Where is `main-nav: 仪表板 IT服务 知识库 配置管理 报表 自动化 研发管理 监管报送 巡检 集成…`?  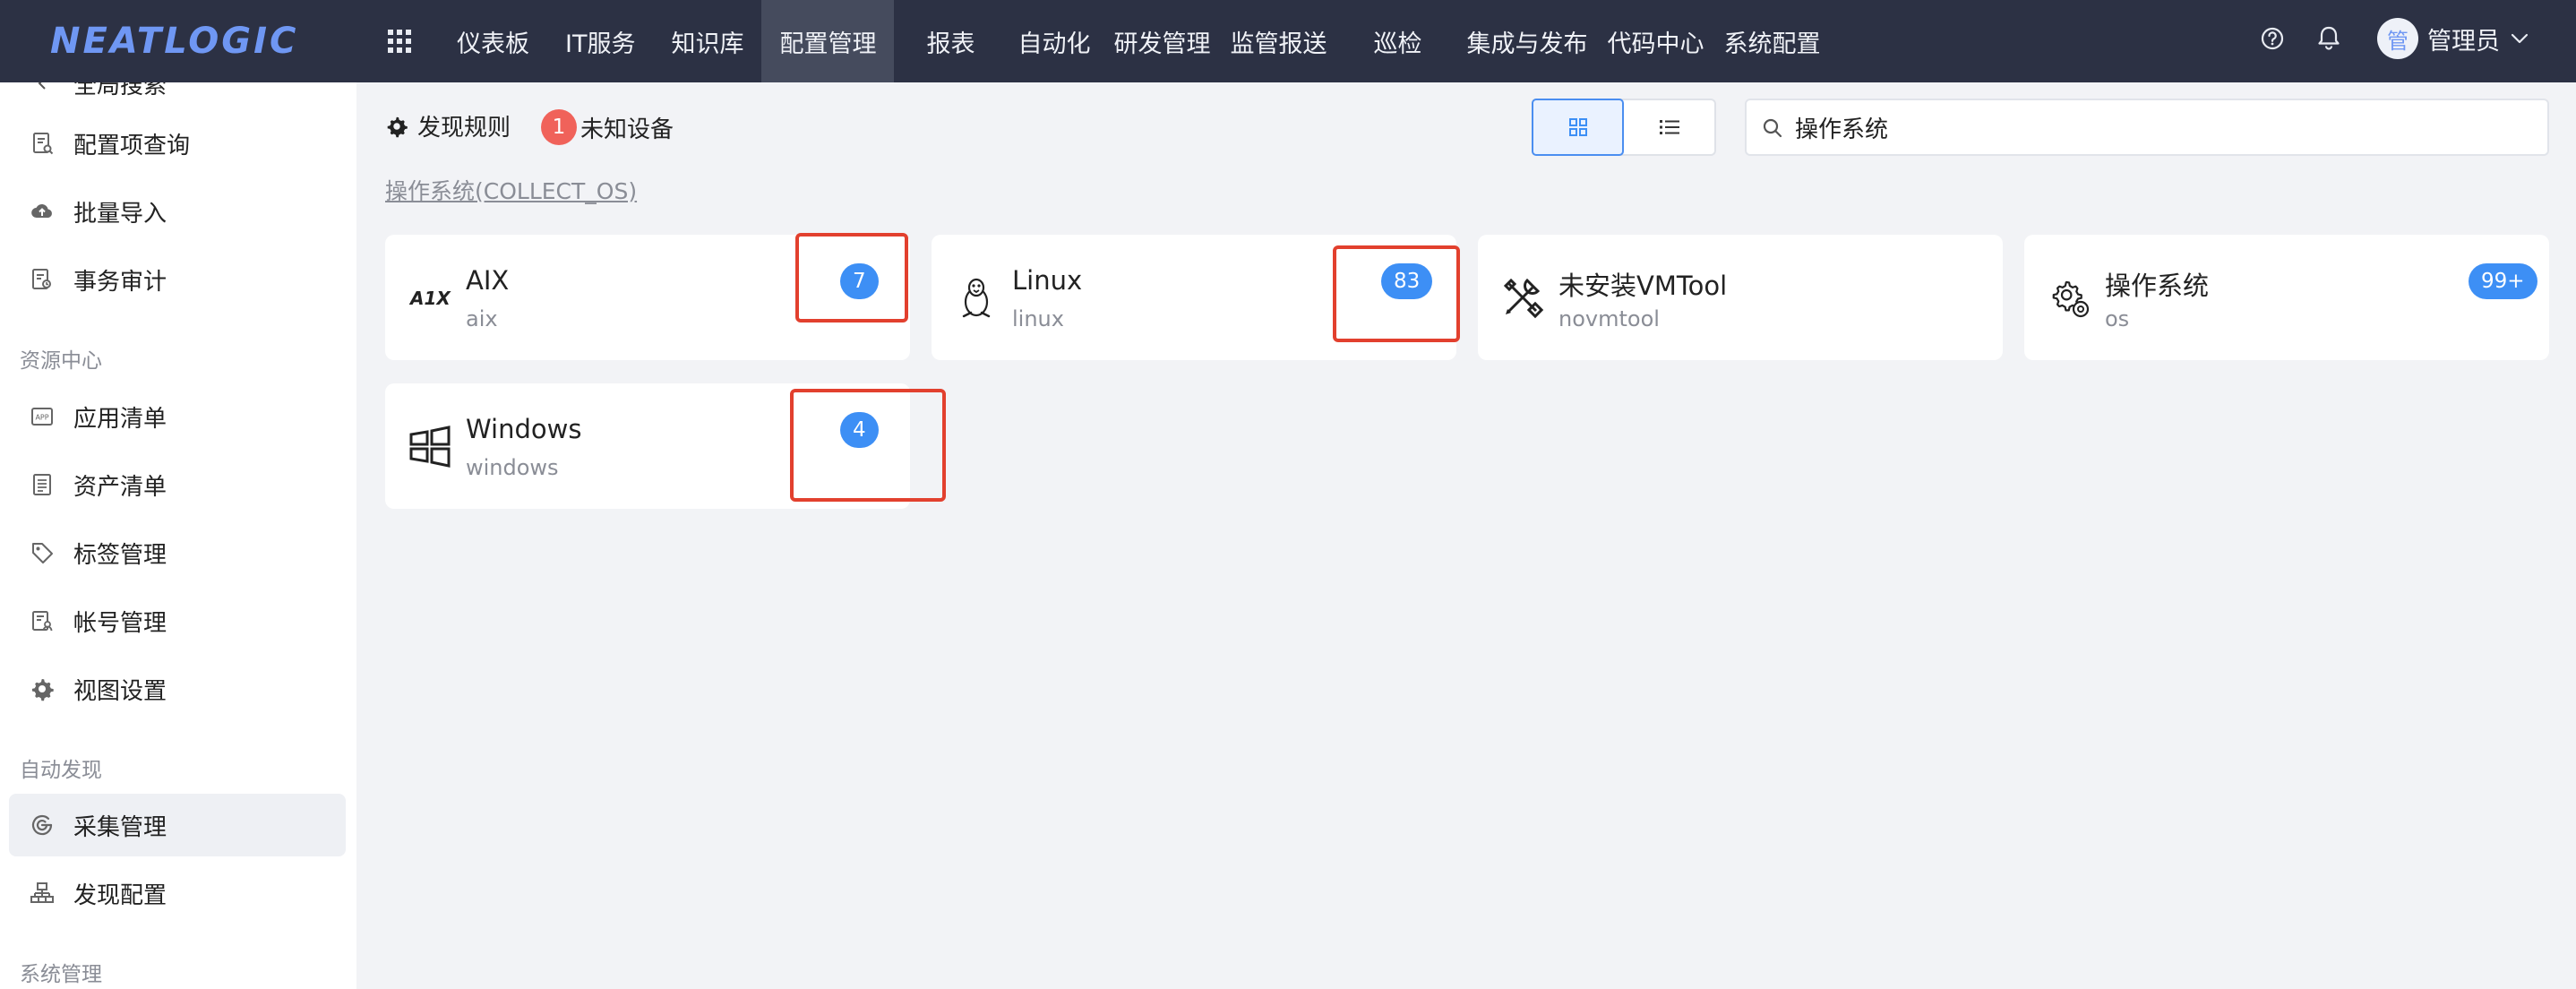 main-nav: 仪表板 IT服务 知识库 配置管理 报表 自动化 研发管理 监管报送 巡检 集成… is located at coordinates (1139, 41).